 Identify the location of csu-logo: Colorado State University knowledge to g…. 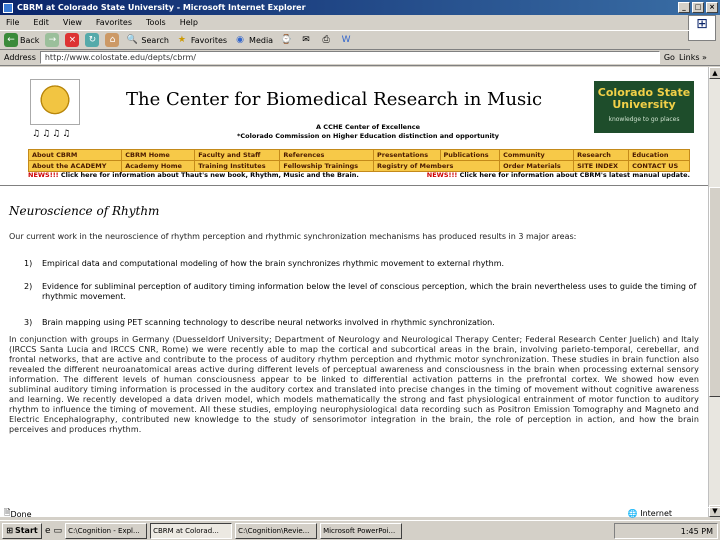
(644, 107).